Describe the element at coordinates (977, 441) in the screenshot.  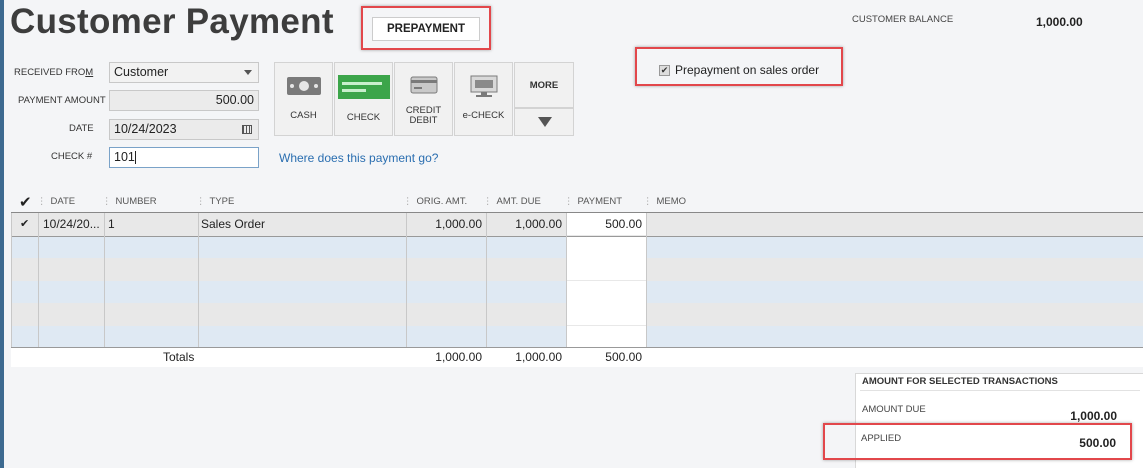
I see `applied-highlight: APPLIED 500.00` at that location.